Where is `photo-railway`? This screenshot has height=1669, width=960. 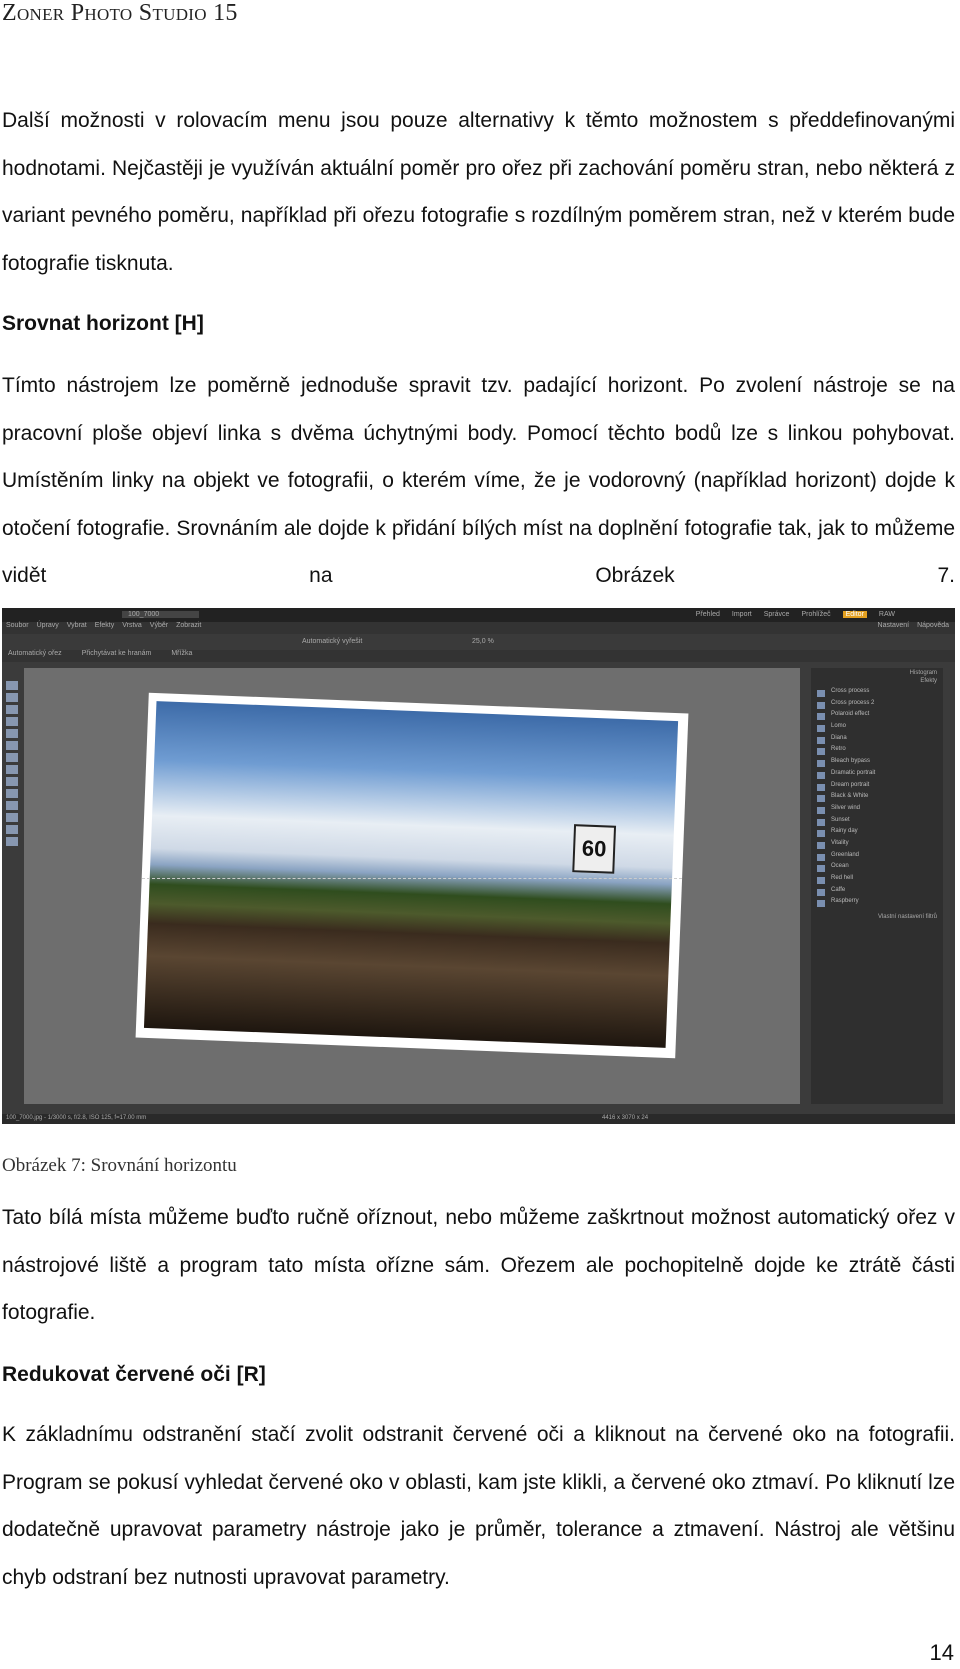 photo-railway is located at coordinates (411, 874).